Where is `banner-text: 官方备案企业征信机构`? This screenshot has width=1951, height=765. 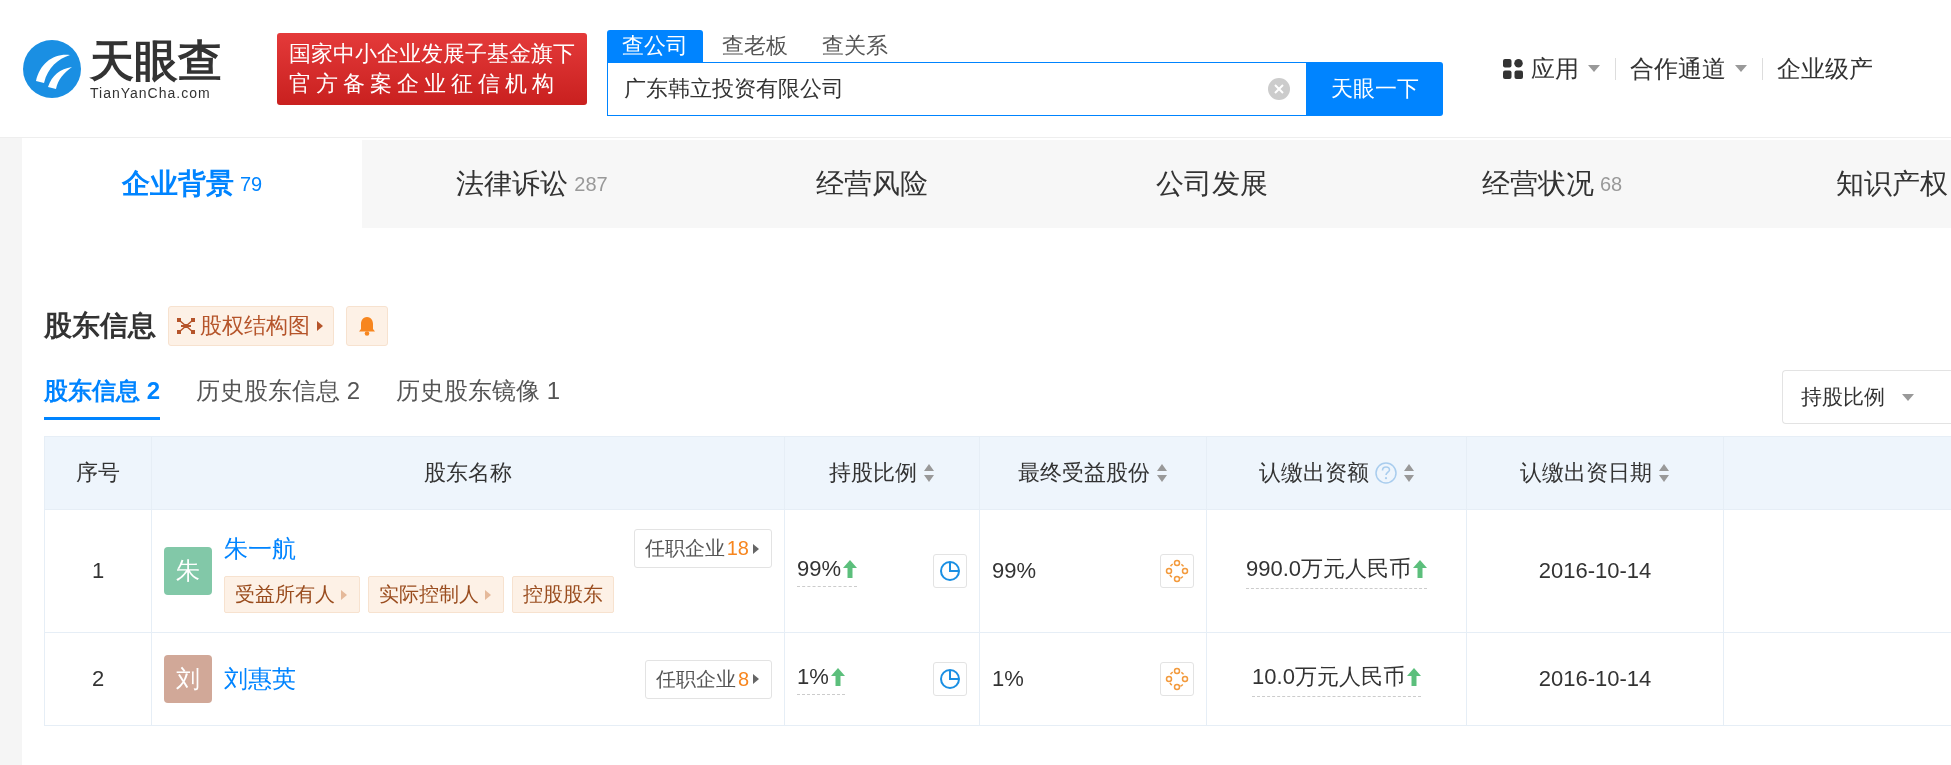 banner-text: 官方备案企业征信机构 is located at coordinates (424, 83).